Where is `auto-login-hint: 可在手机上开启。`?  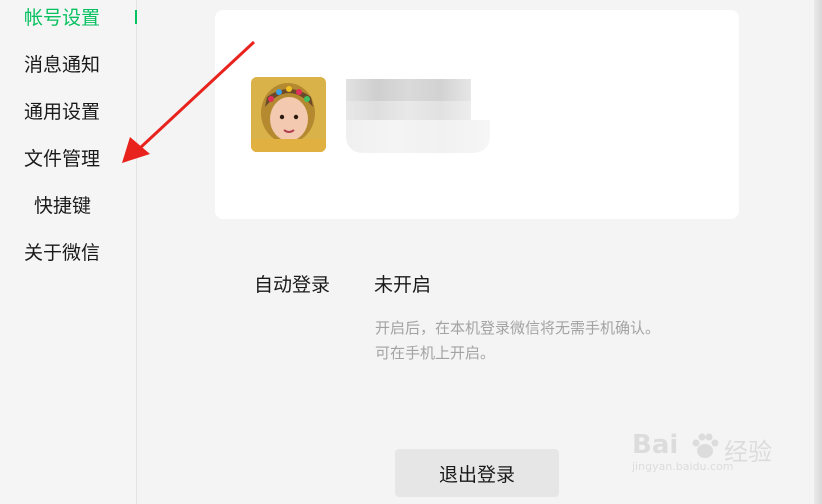 auto-login-hint: 可在手机上开启。 is located at coordinates (435, 353).